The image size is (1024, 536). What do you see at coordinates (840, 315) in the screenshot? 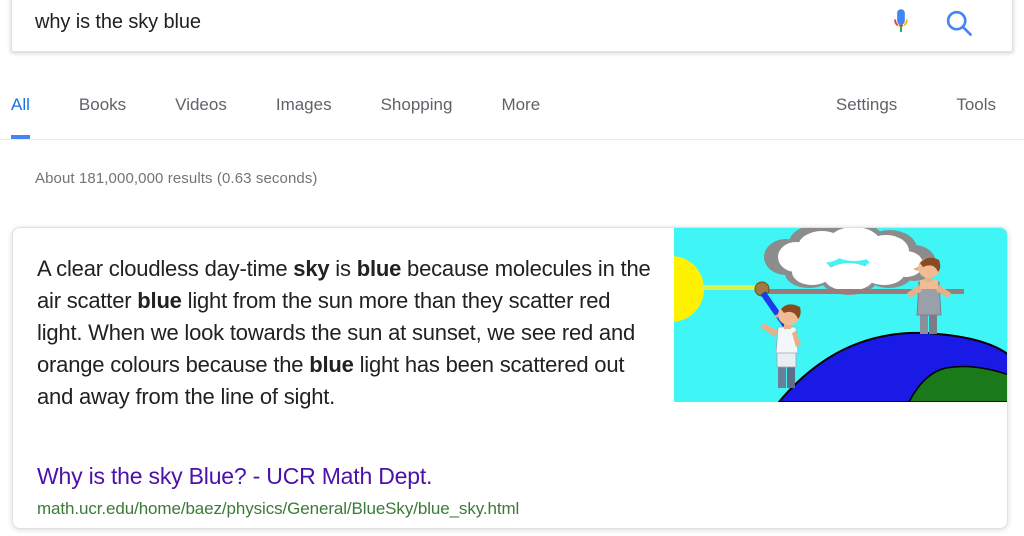
I see `sky-scattering-diagram` at bounding box center [840, 315].